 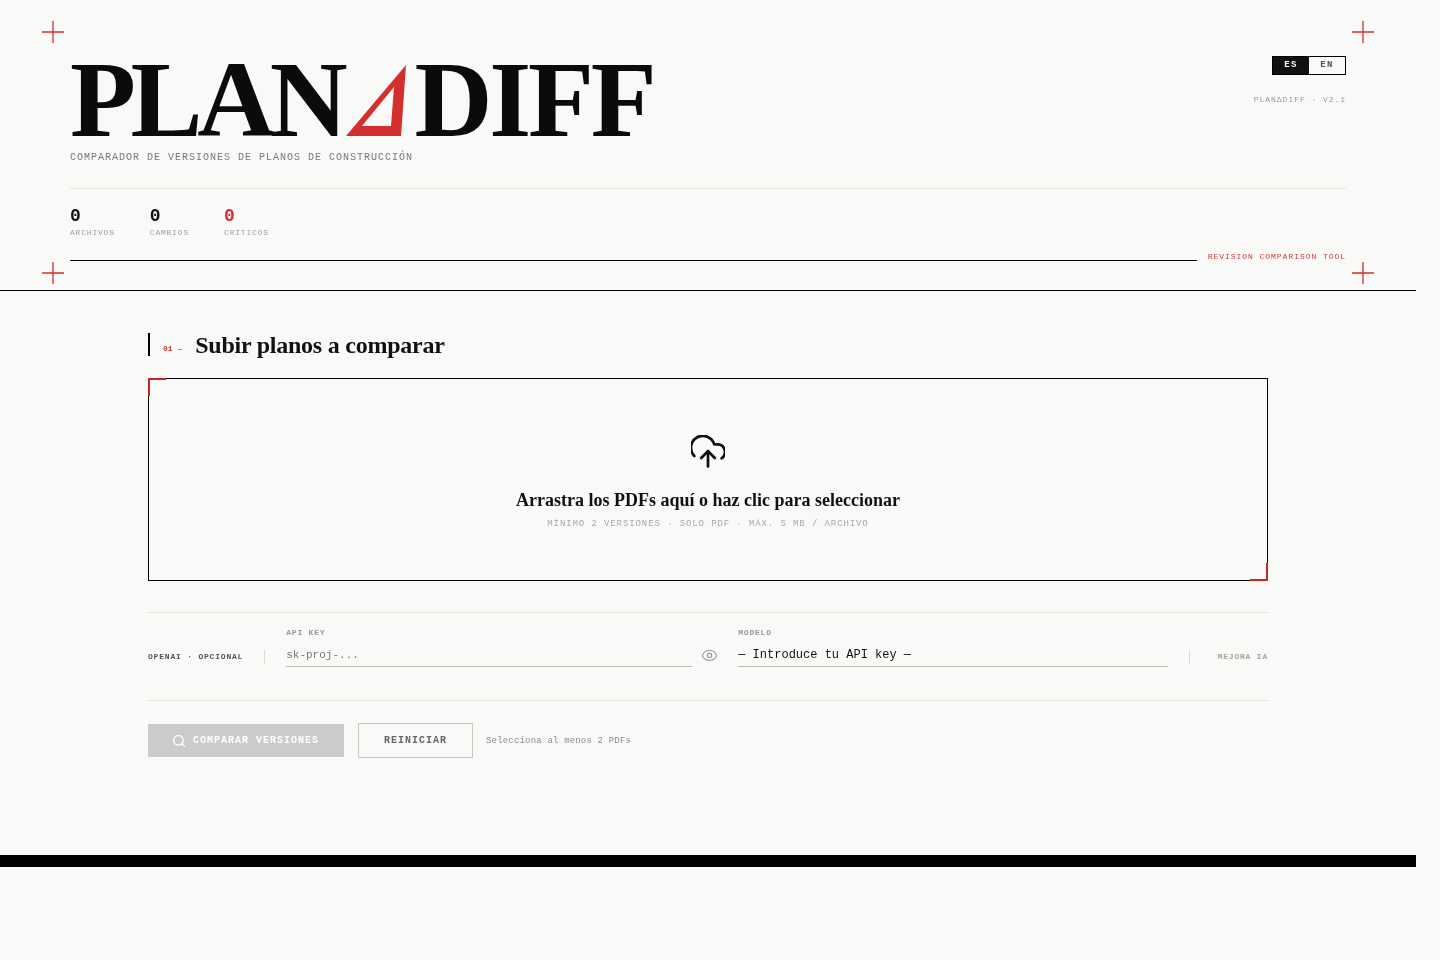 What do you see at coordinates (708, 524) in the screenshot?
I see `dropzone-hint: MÍNIMO 2 VERSIONES · SOLO PDF · MÁX. 5 MB / ARCHIVO` at bounding box center [708, 524].